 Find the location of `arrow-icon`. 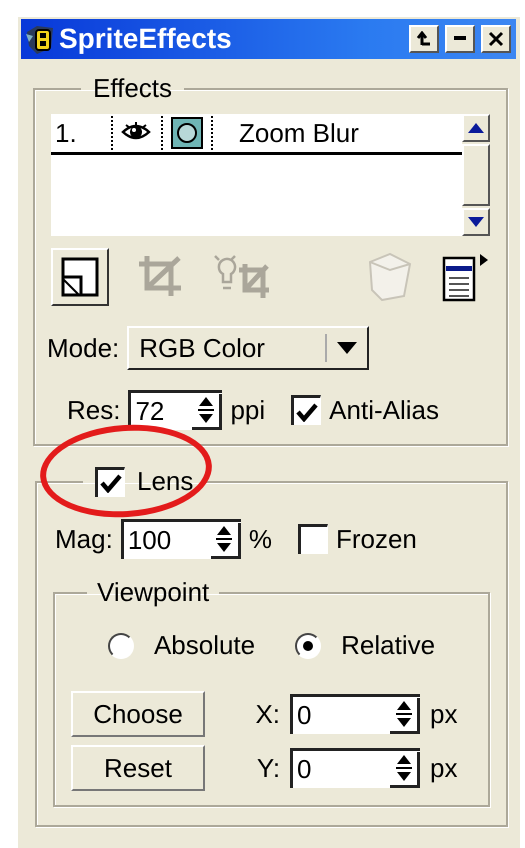

arrow-icon is located at coordinates (424, 39).